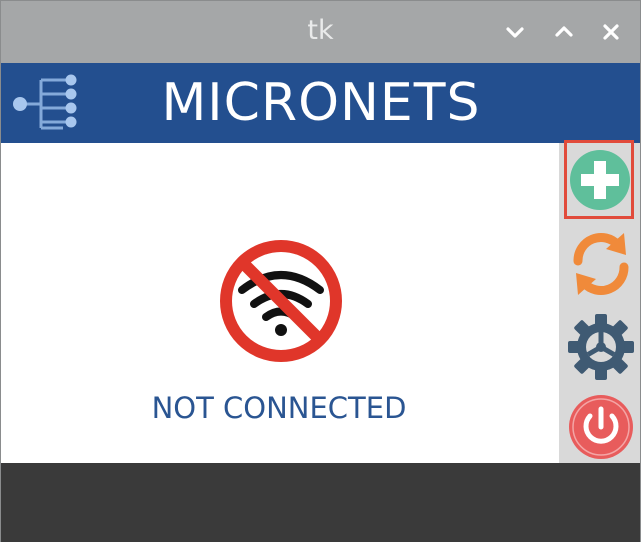  Describe the element at coordinates (279, 408) in the screenshot. I see `connection-status: NOT CONNECTED` at that location.